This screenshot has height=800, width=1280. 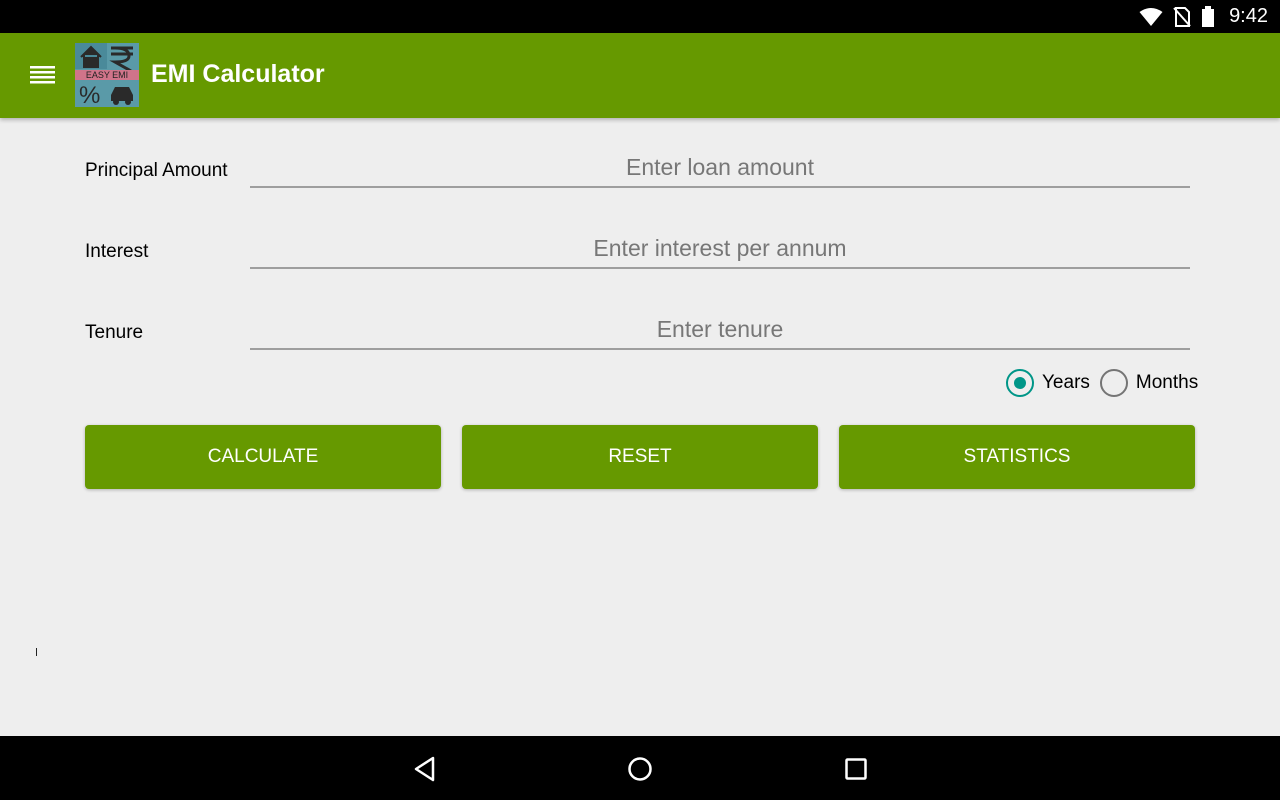 What do you see at coordinates (720, 330) in the screenshot?
I see `tenure-input` at bounding box center [720, 330].